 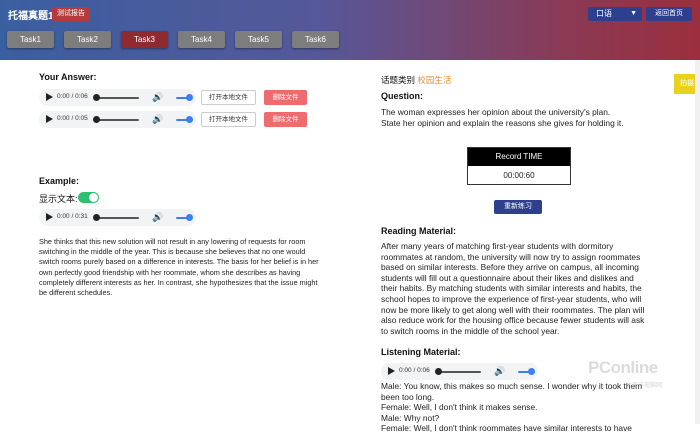 What do you see at coordinates (669, 14) in the screenshot?
I see `back-home-button: 返回首页` at bounding box center [669, 14].